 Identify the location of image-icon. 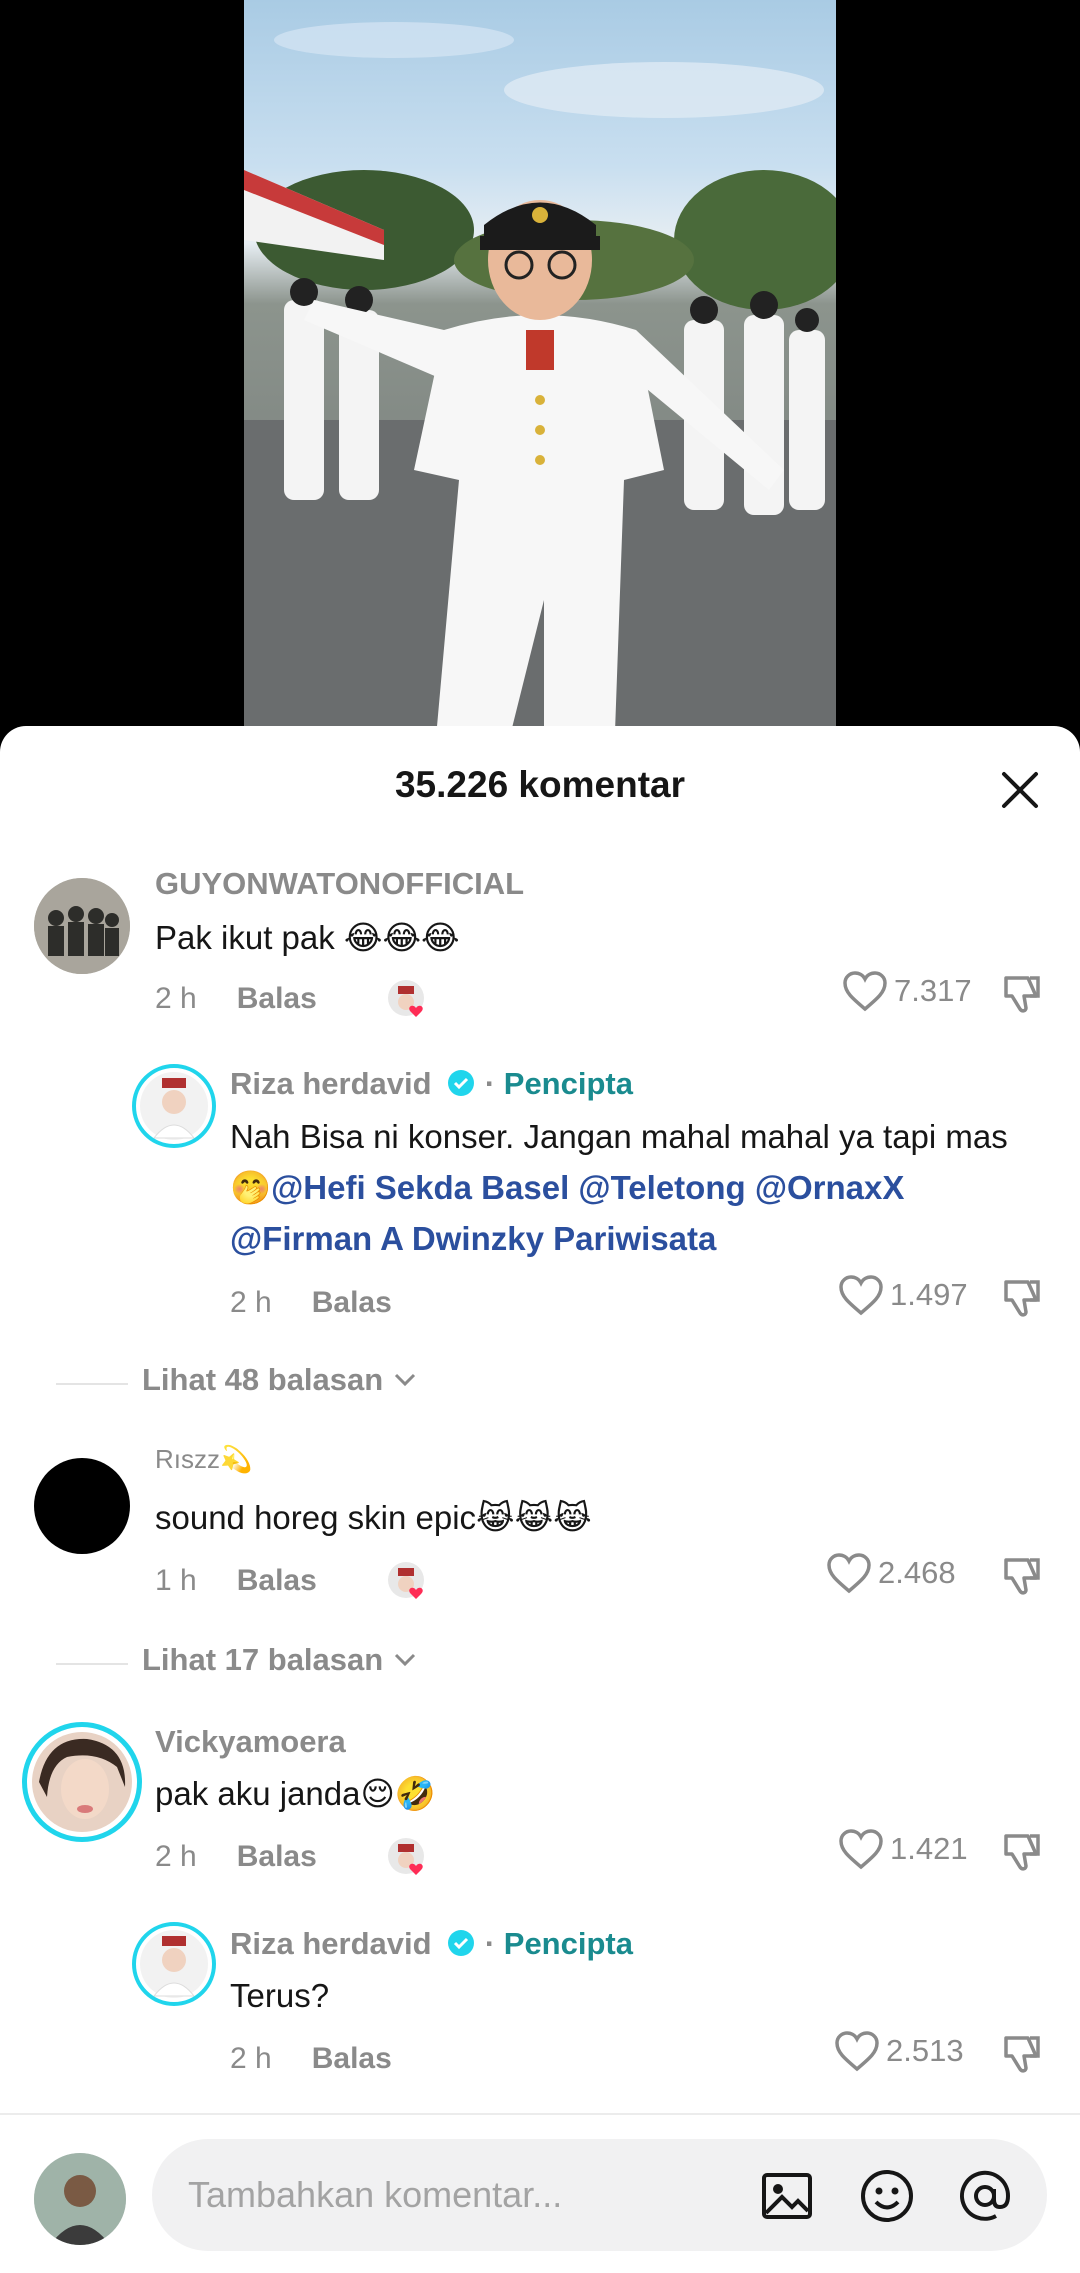
(787, 2196).